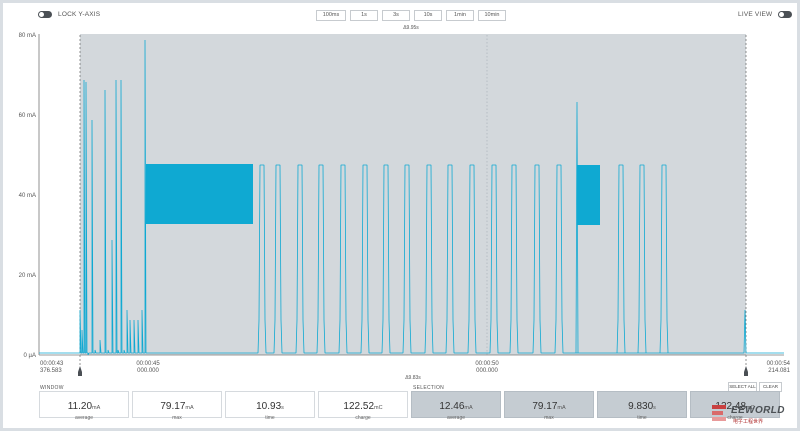  What do you see at coordinates (748, 422) in the screenshot?
I see `watermark-subtitle: 电子工程世界` at bounding box center [748, 422].